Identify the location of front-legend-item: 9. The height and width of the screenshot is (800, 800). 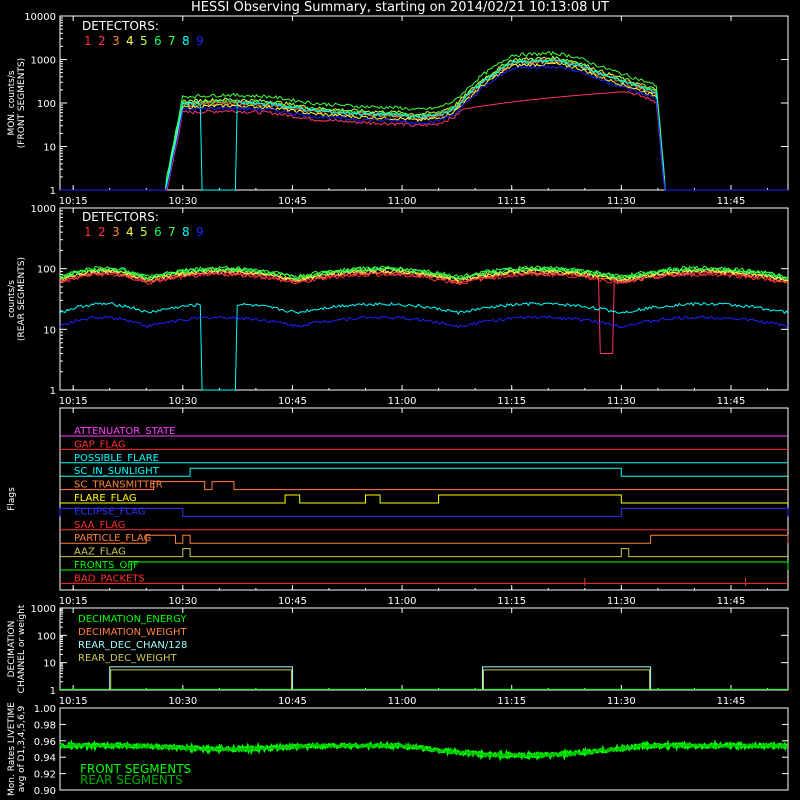
(200, 41).